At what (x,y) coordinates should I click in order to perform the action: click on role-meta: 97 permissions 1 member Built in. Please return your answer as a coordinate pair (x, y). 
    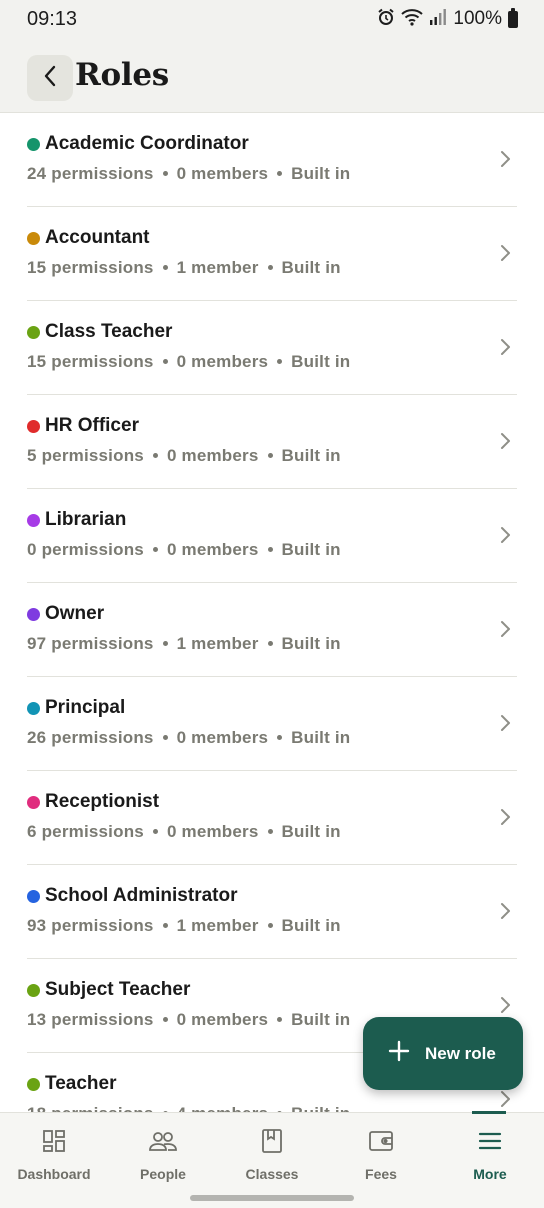
    Looking at the image, I should click on (184, 644).